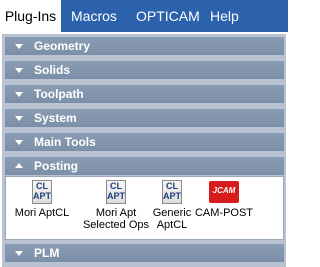 Image resolution: width=320 pixels, height=267 pixels. What do you see at coordinates (224, 192) in the screenshot?
I see `jcam-icon: JCAM` at bounding box center [224, 192].